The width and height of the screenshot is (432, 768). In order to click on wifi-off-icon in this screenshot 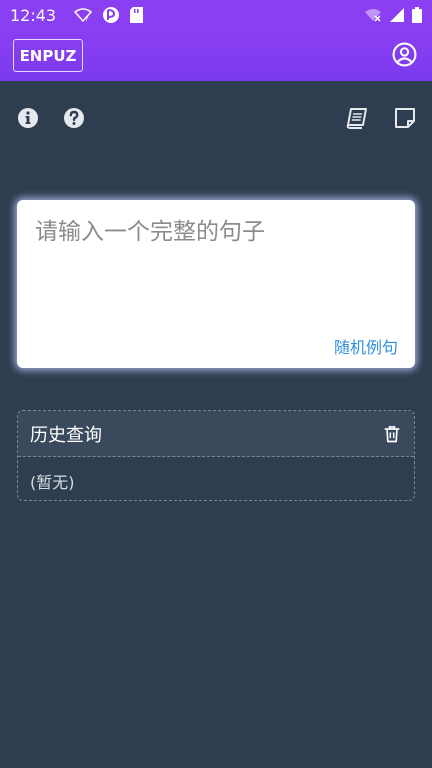, I will do `click(373, 15)`.